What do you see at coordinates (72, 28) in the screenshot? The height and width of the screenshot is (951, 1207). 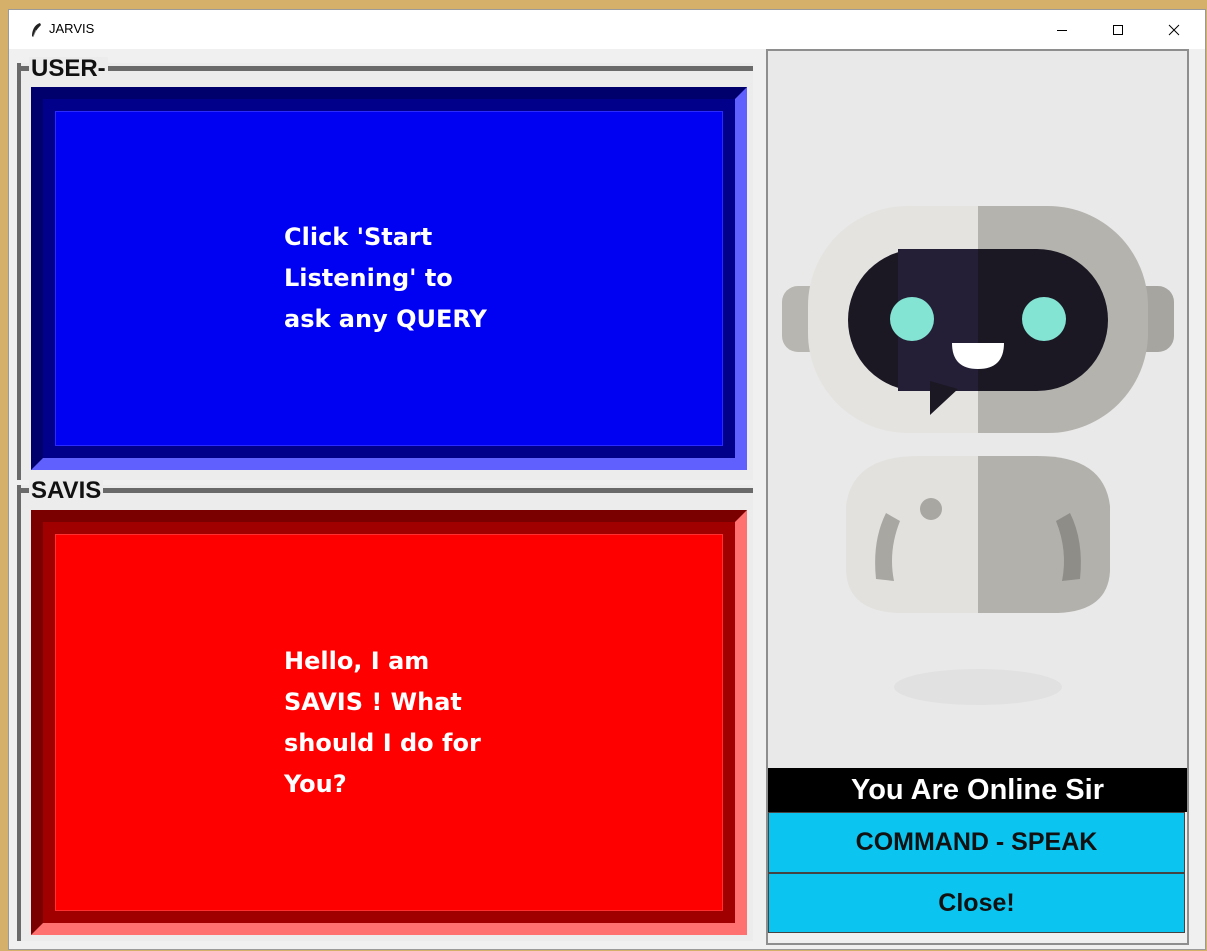 I see `window-title: JARVIS` at bounding box center [72, 28].